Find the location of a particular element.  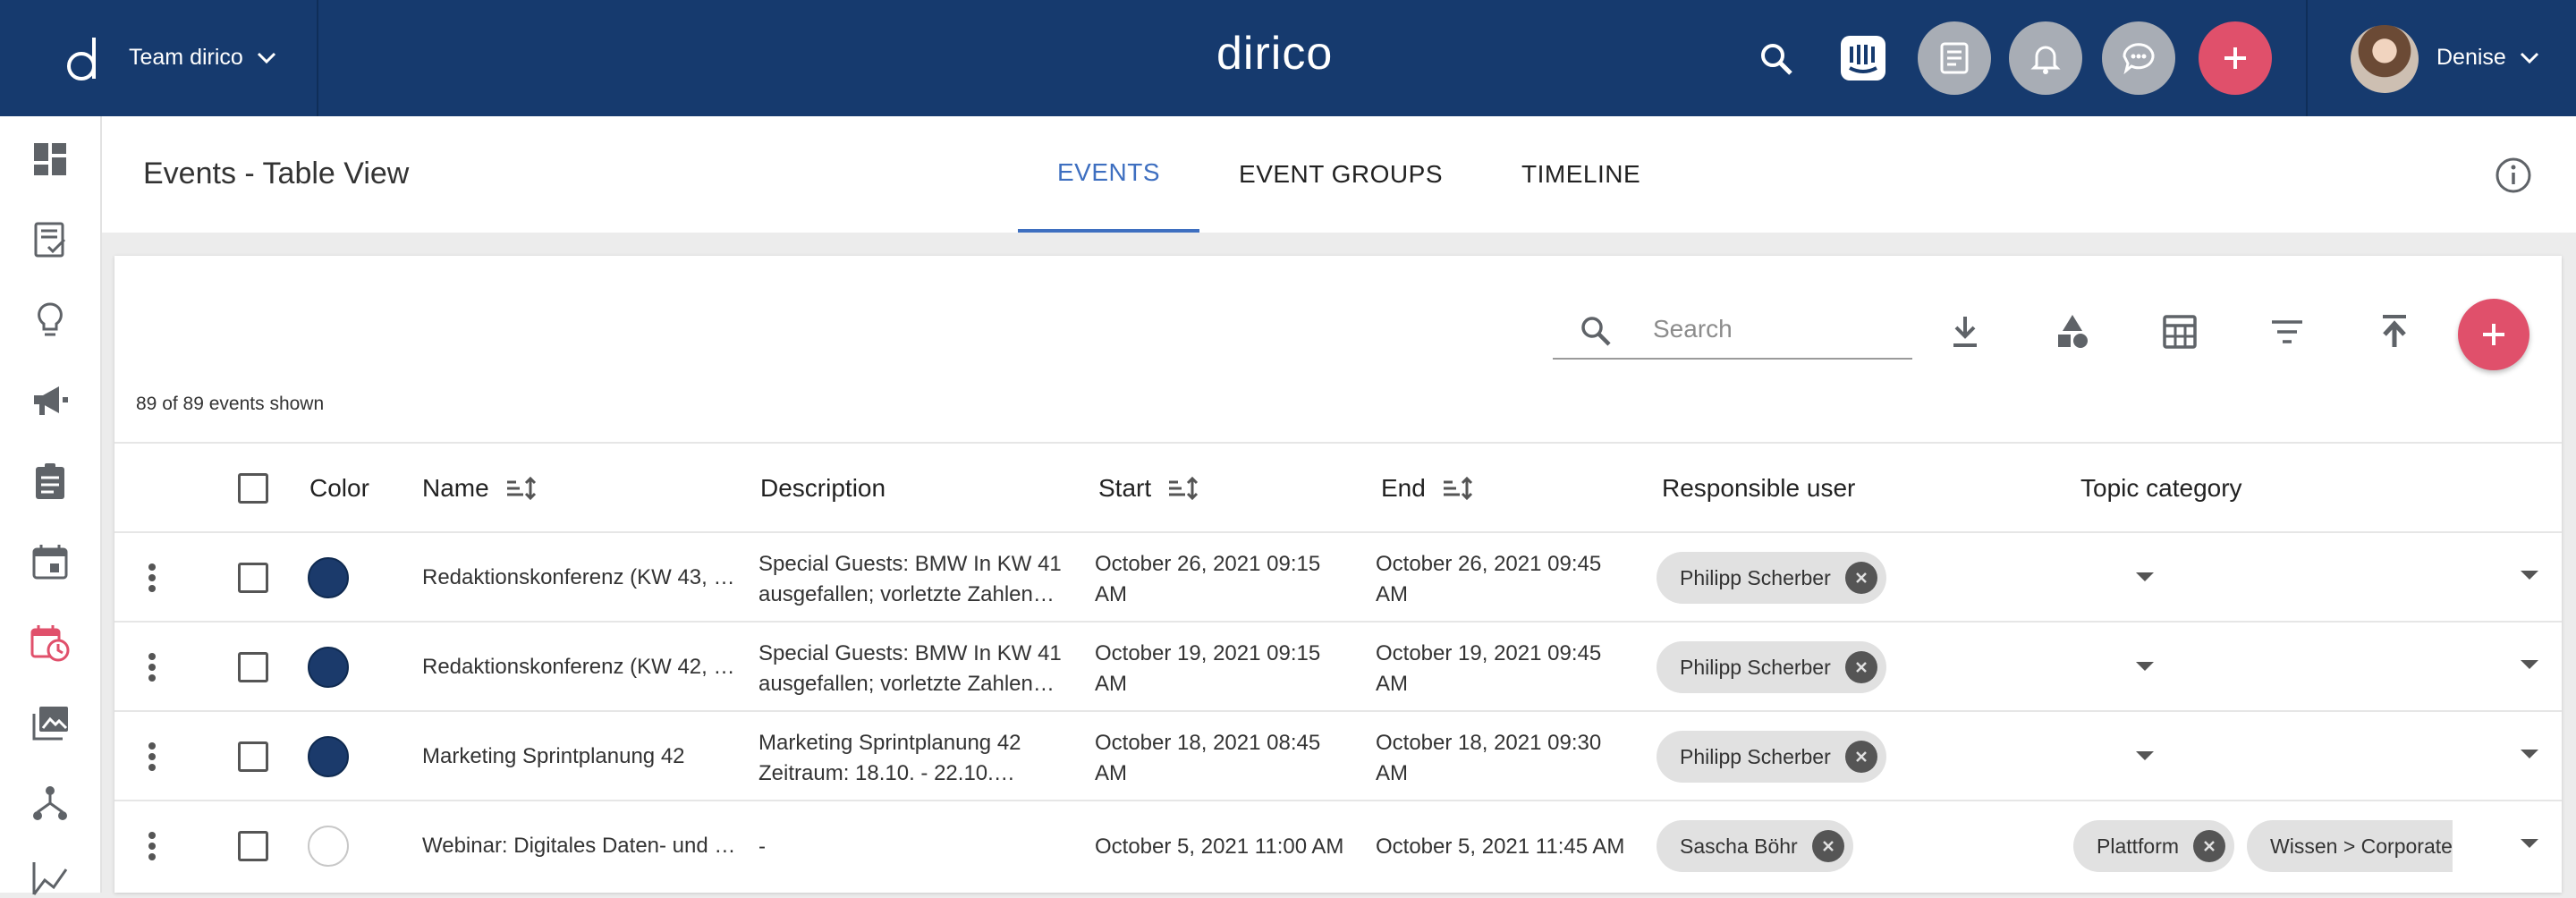

search-field is located at coordinates (1732, 331).